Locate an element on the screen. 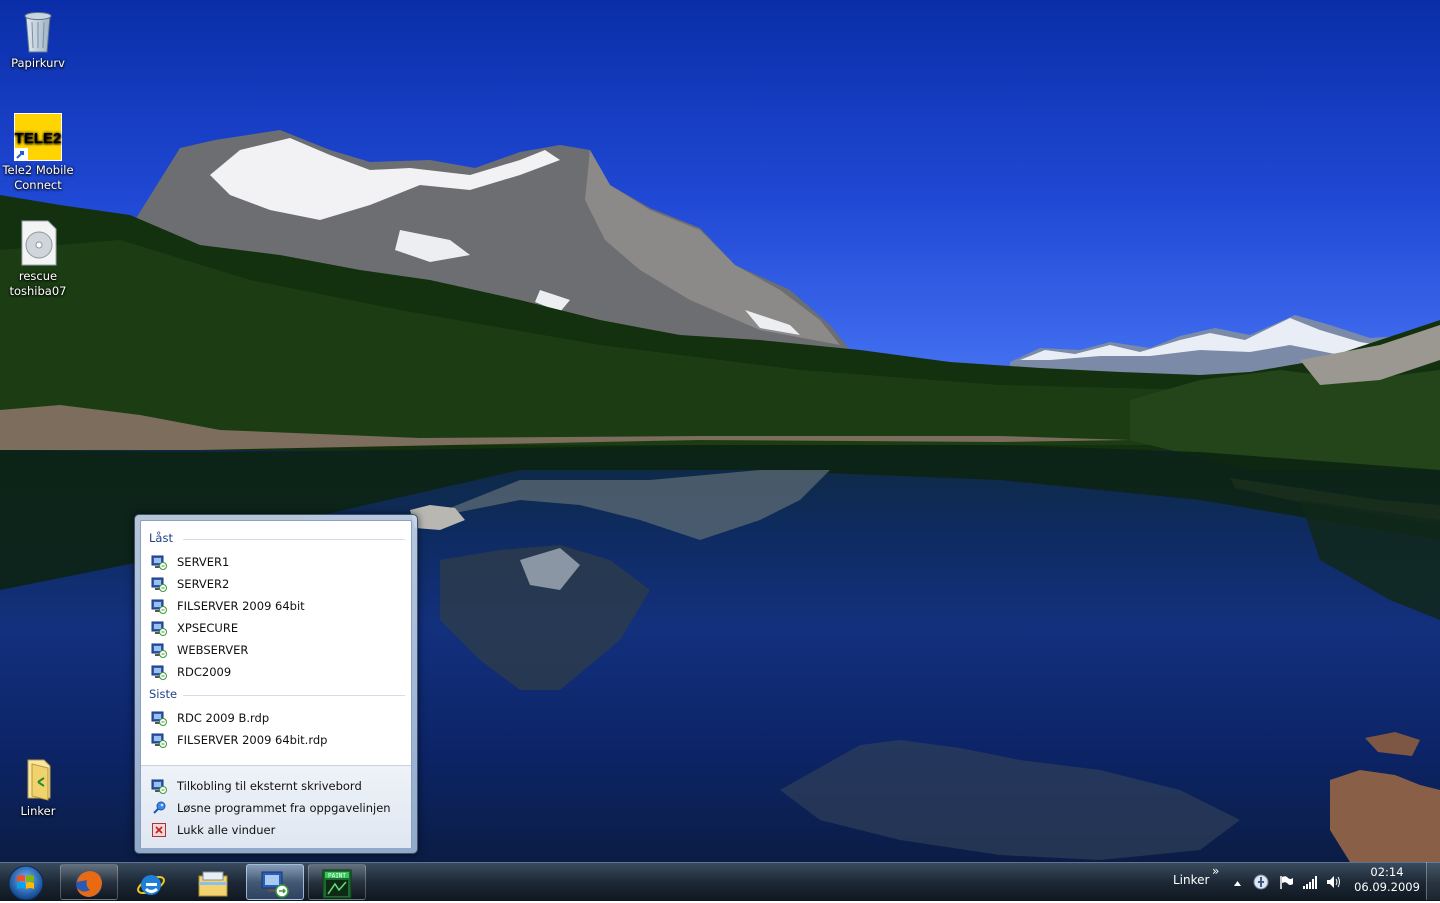 This screenshot has height=903, width=1440. desktop-icon-linker: Linker is located at coordinates (38, 786).